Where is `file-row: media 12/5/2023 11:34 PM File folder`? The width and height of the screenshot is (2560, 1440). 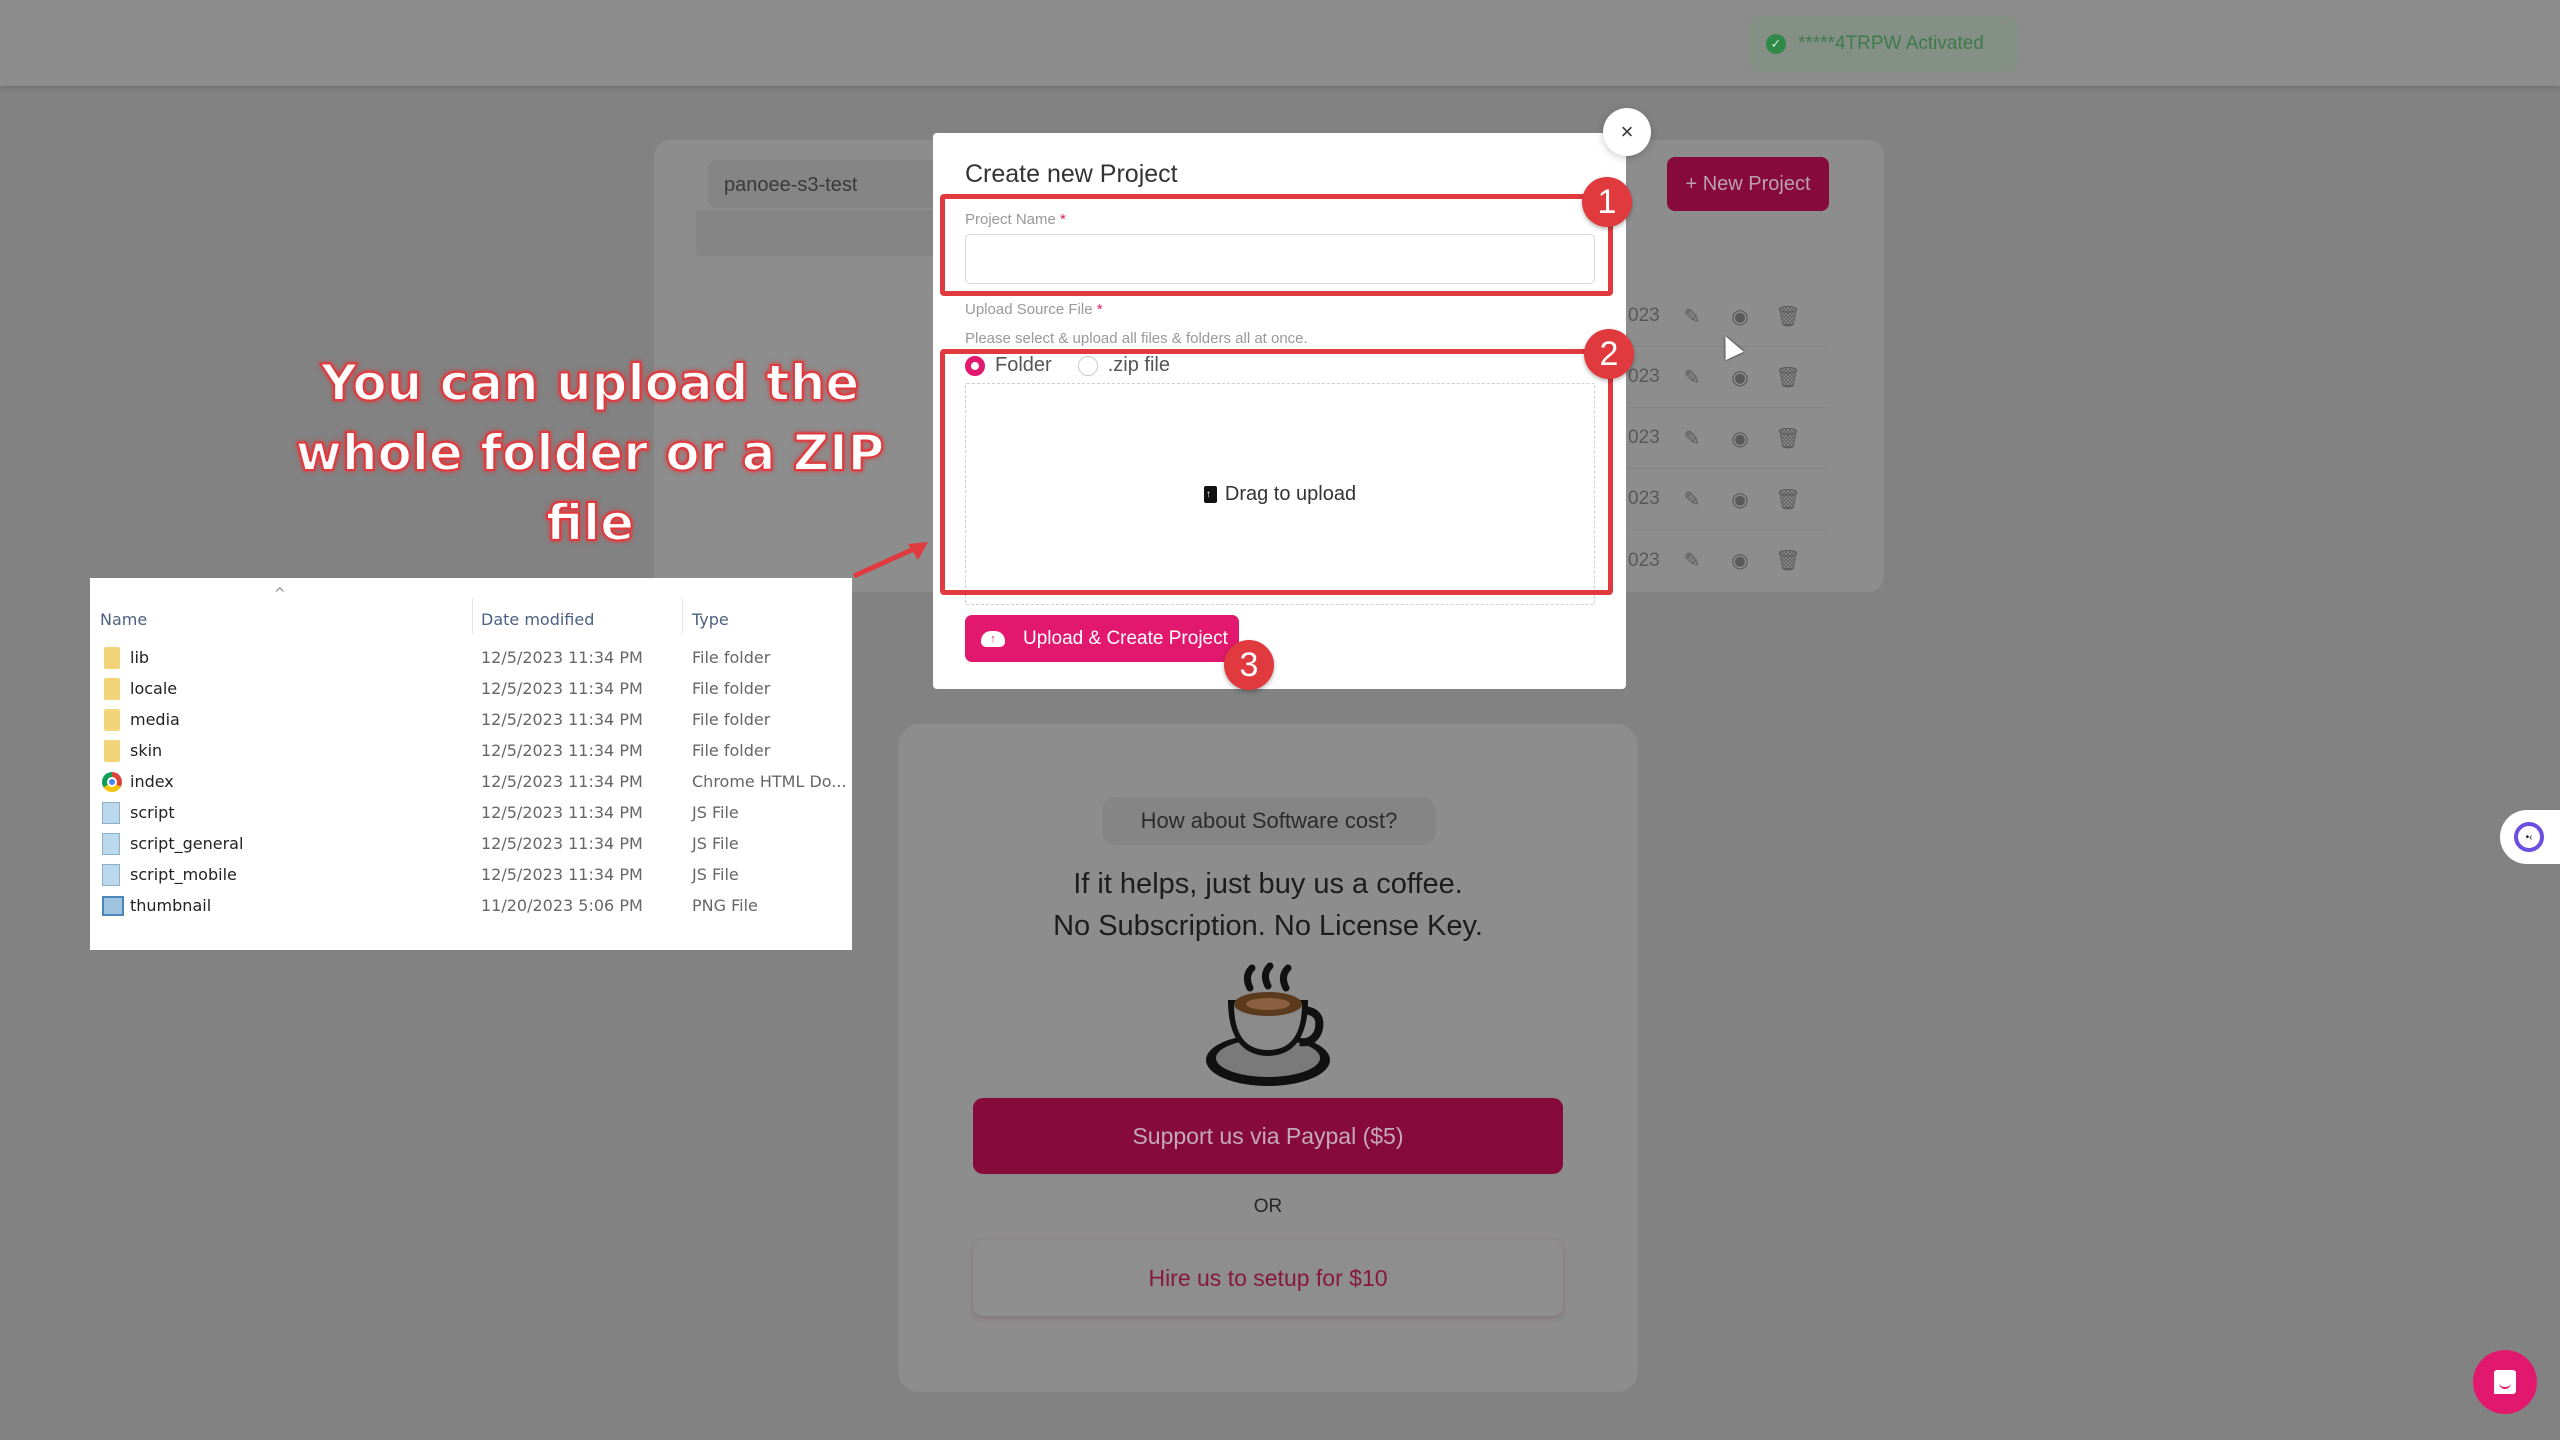
file-row: media 12/5/2023 11:34 PM File folder is located at coordinates (471, 719).